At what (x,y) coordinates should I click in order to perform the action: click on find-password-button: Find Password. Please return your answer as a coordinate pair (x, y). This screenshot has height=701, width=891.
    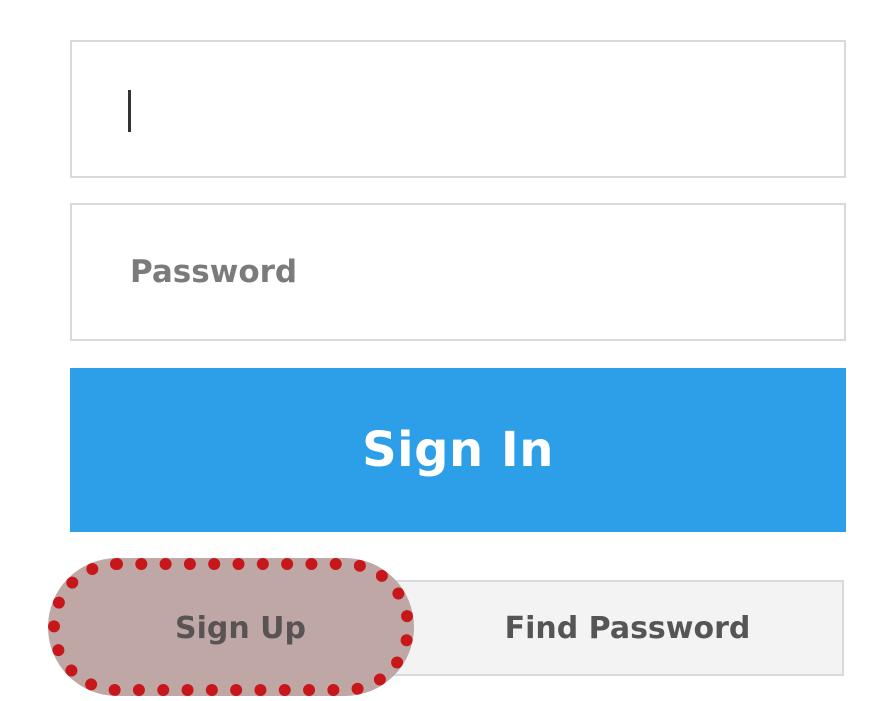
    Looking at the image, I should click on (627, 628).